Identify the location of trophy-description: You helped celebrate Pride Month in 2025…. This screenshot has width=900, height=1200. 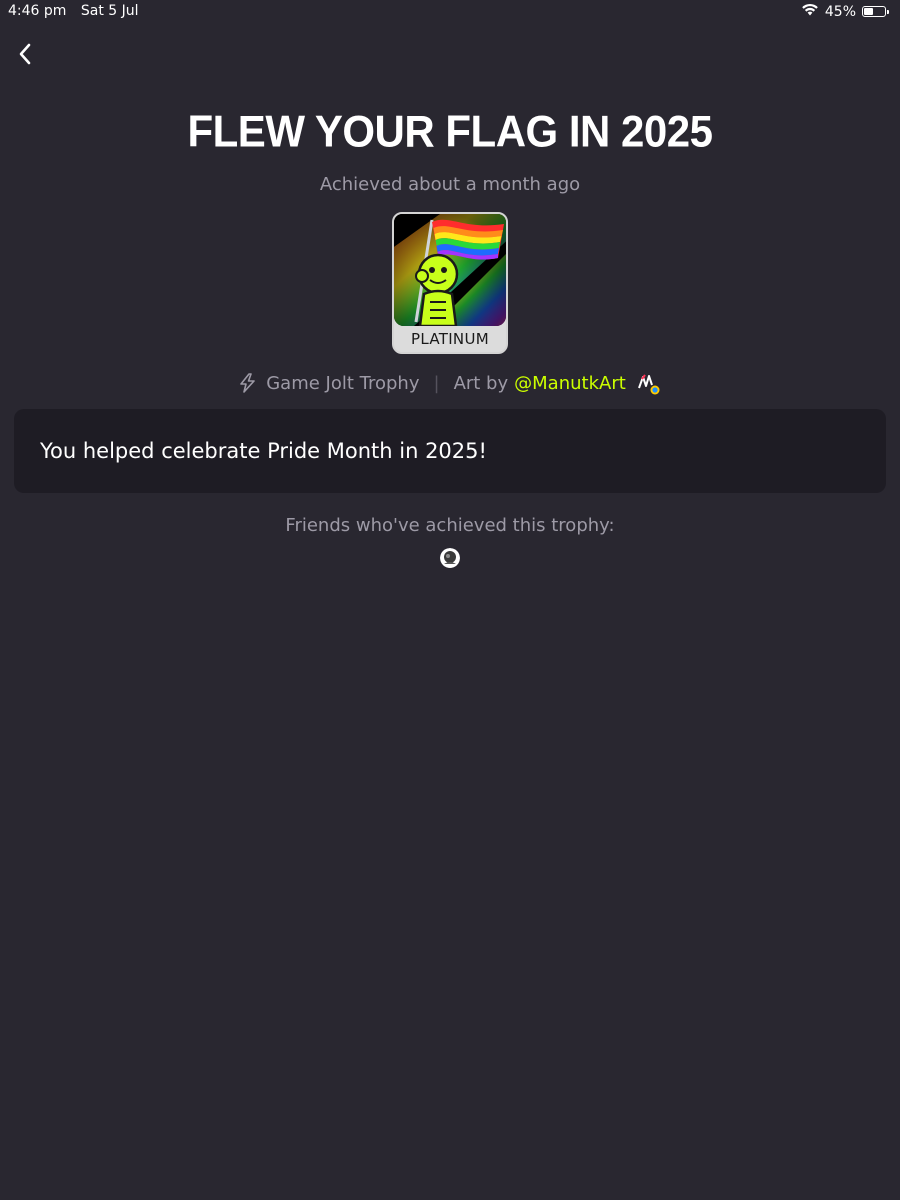
(263, 451).